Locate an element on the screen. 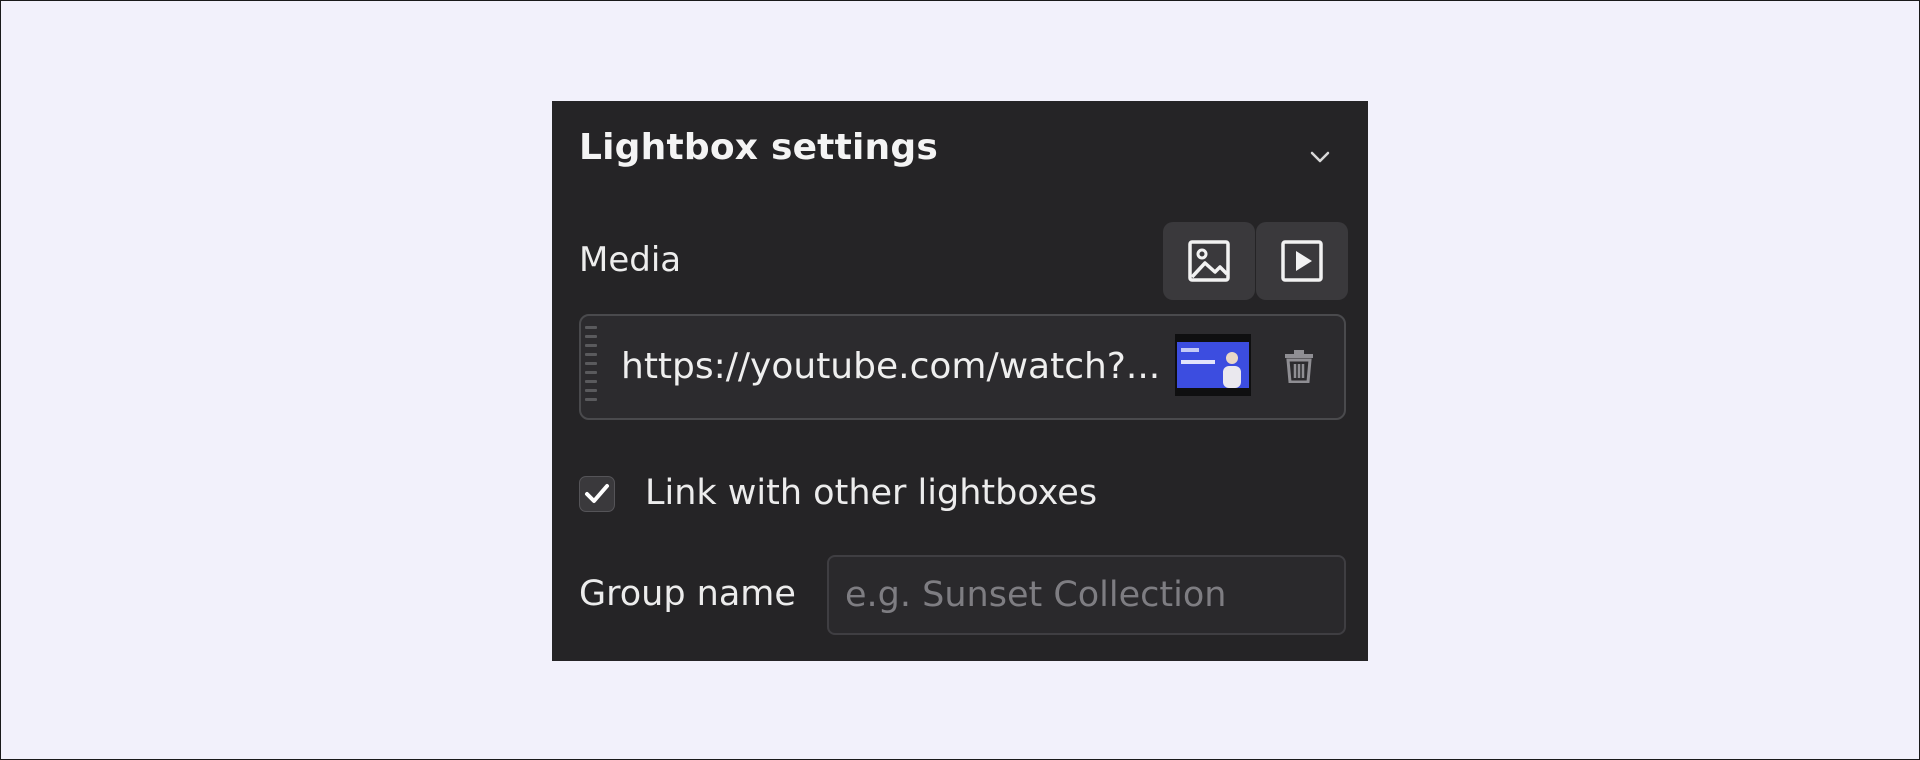  chevron-down-icon is located at coordinates (1320, 157).